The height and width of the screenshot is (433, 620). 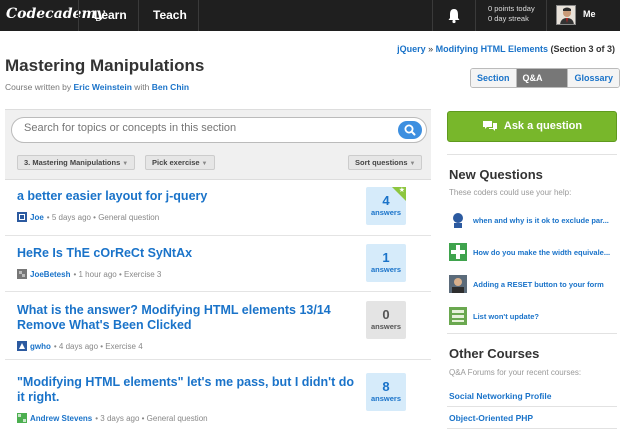 I want to click on author-link-ben-chin: Ben Chin, so click(x=170, y=87).